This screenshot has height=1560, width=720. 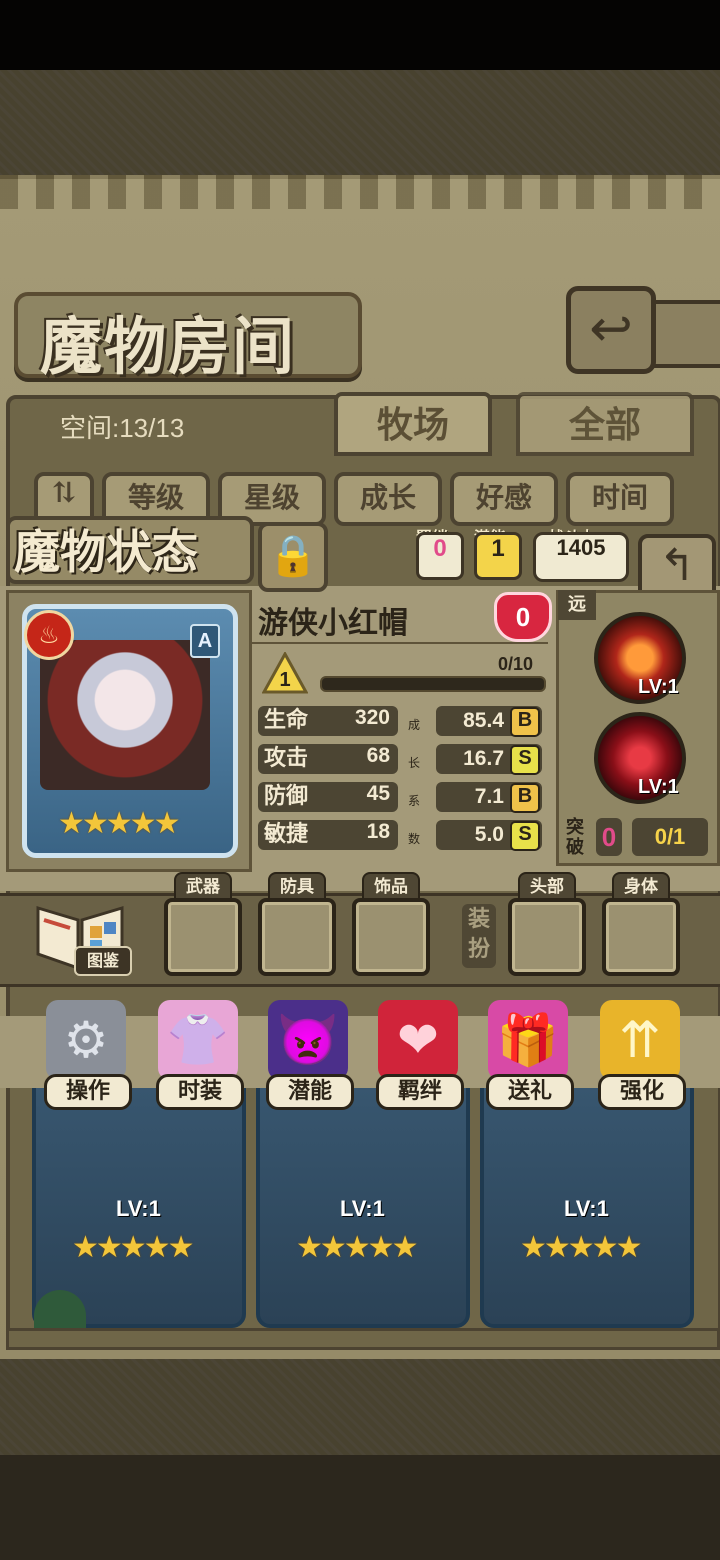 I want to click on growth-value: 7.1, so click(x=489, y=796).